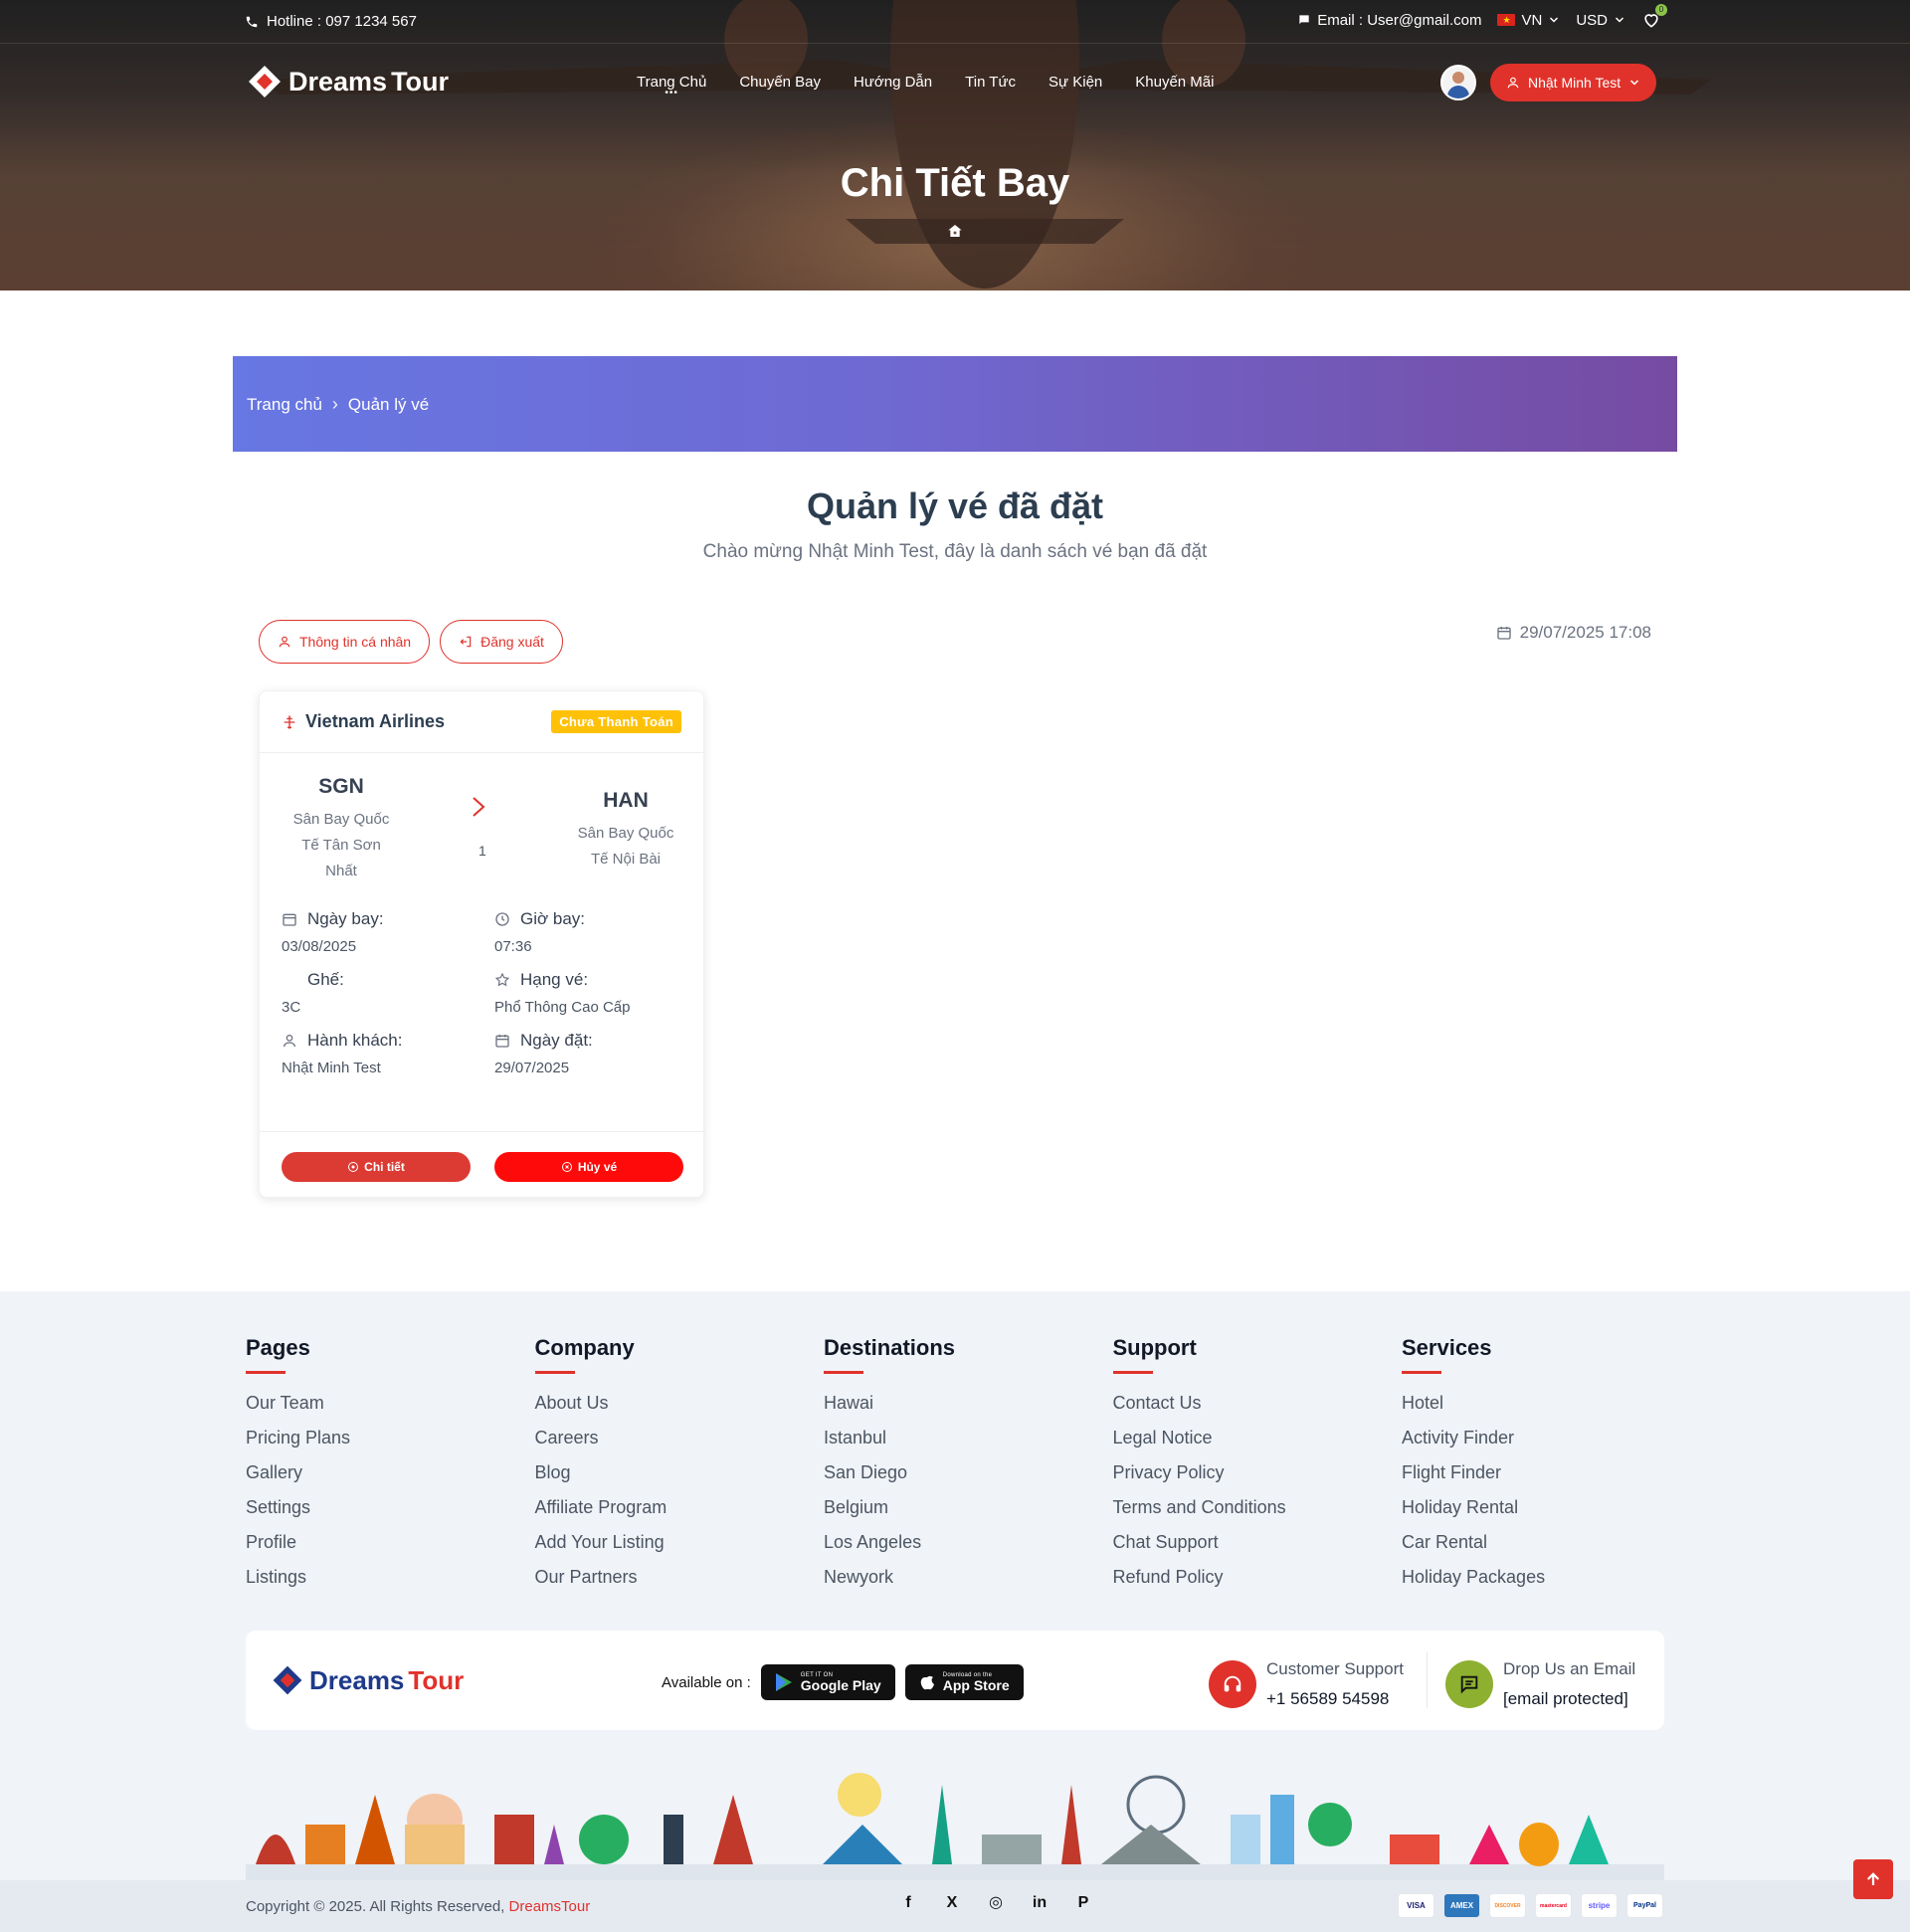 This screenshot has width=1910, height=1932. What do you see at coordinates (1553, 1905) in the screenshot?
I see `mastercard-icon: mastercard` at bounding box center [1553, 1905].